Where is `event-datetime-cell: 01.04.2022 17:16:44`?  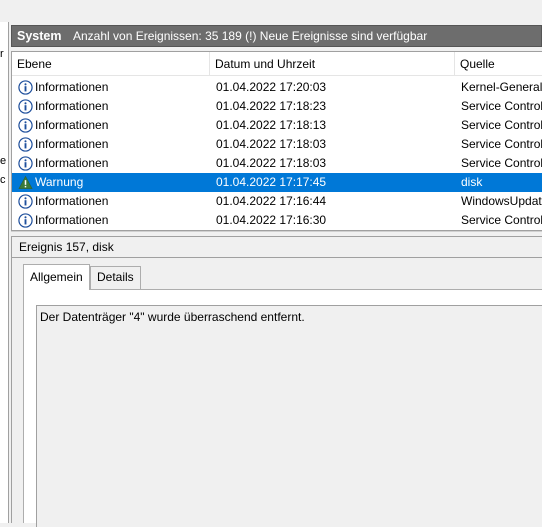 event-datetime-cell: 01.04.2022 17:16:44 is located at coordinates (271, 201).